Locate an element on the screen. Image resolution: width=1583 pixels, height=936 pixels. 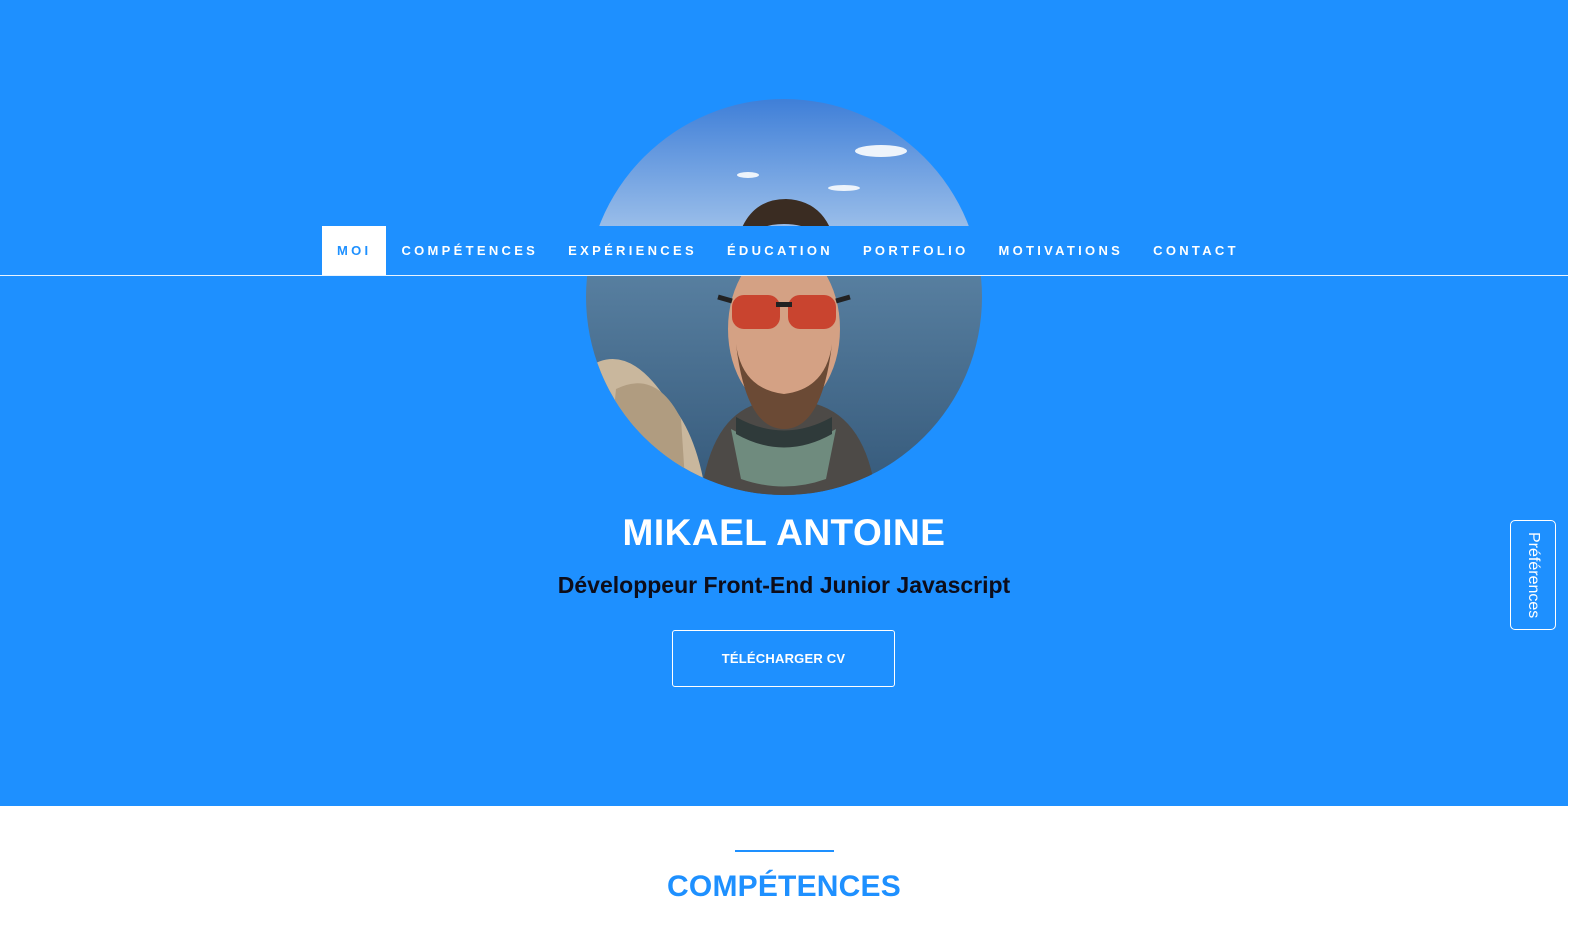
preferences-label: Préférences is located at coordinates (1533, 575).